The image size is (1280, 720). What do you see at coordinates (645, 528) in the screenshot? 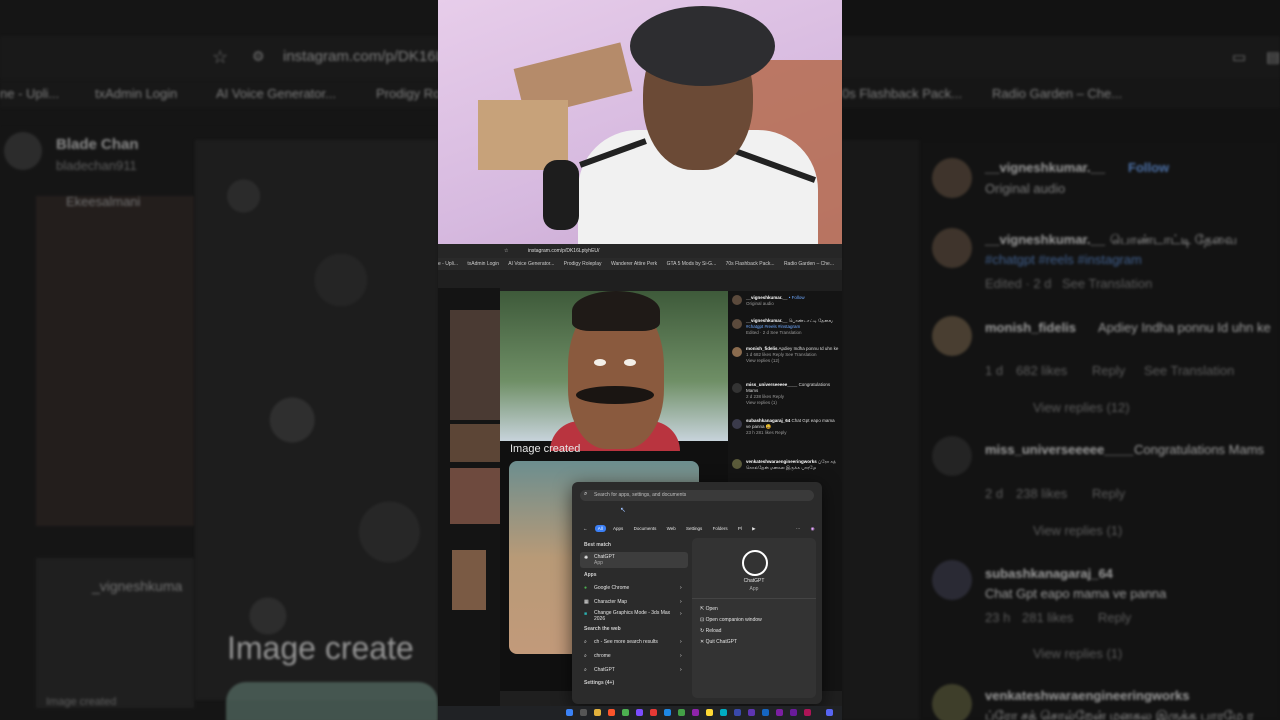
I see `tab-documents: Documents` at bounding box center [645, 528].